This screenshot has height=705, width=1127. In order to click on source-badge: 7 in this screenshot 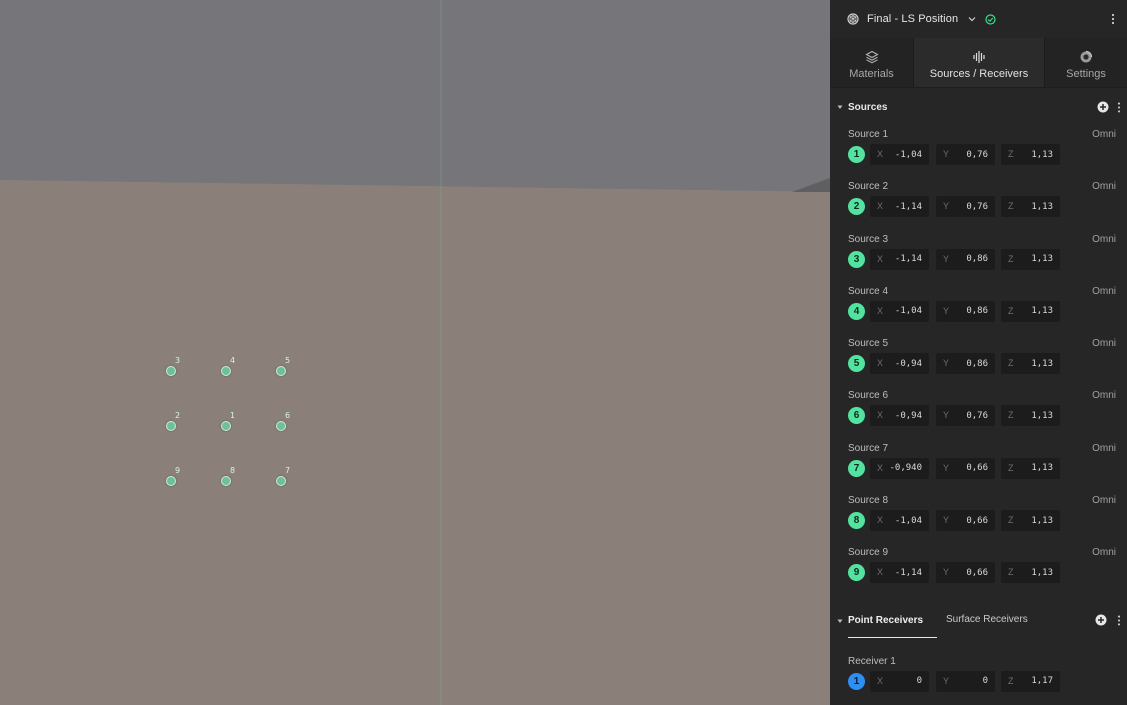, I will do `click(856, 468)`.